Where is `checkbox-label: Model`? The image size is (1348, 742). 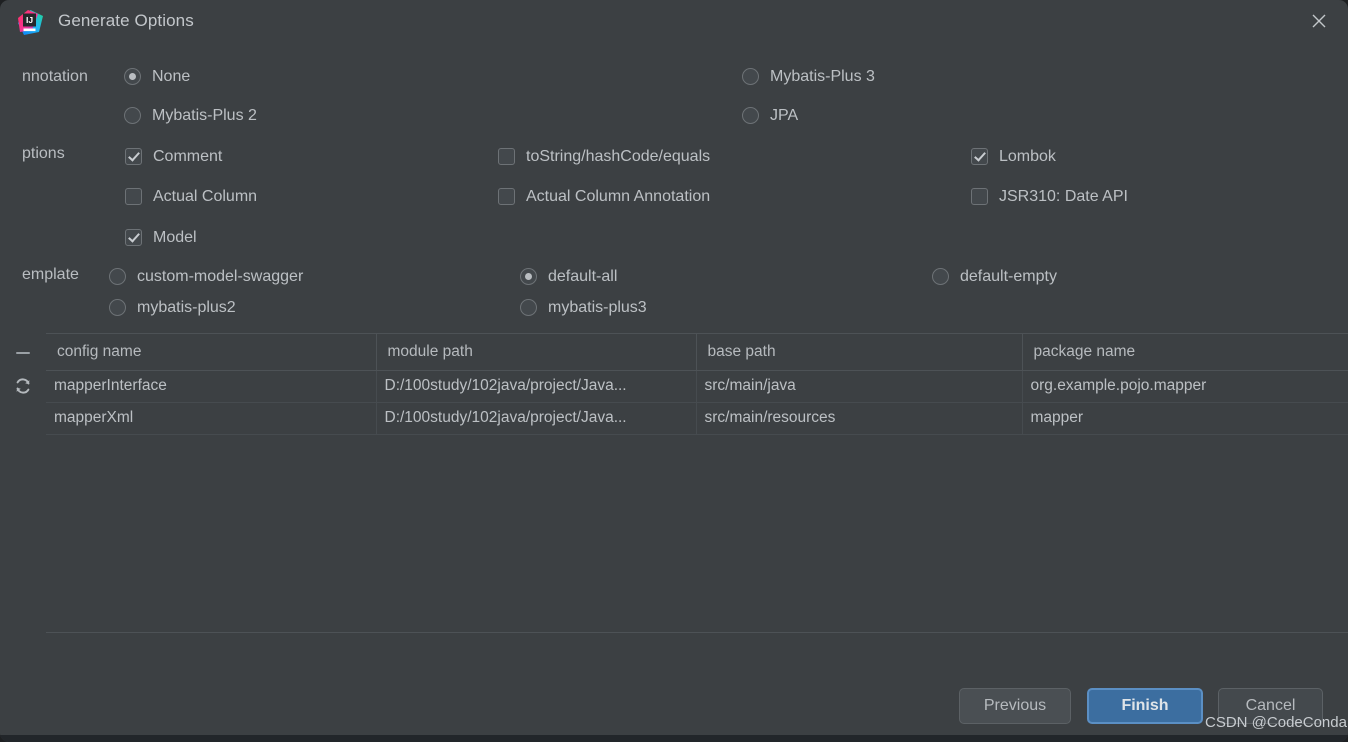 checkbox-label: Model is located at coordinates (175, 237).